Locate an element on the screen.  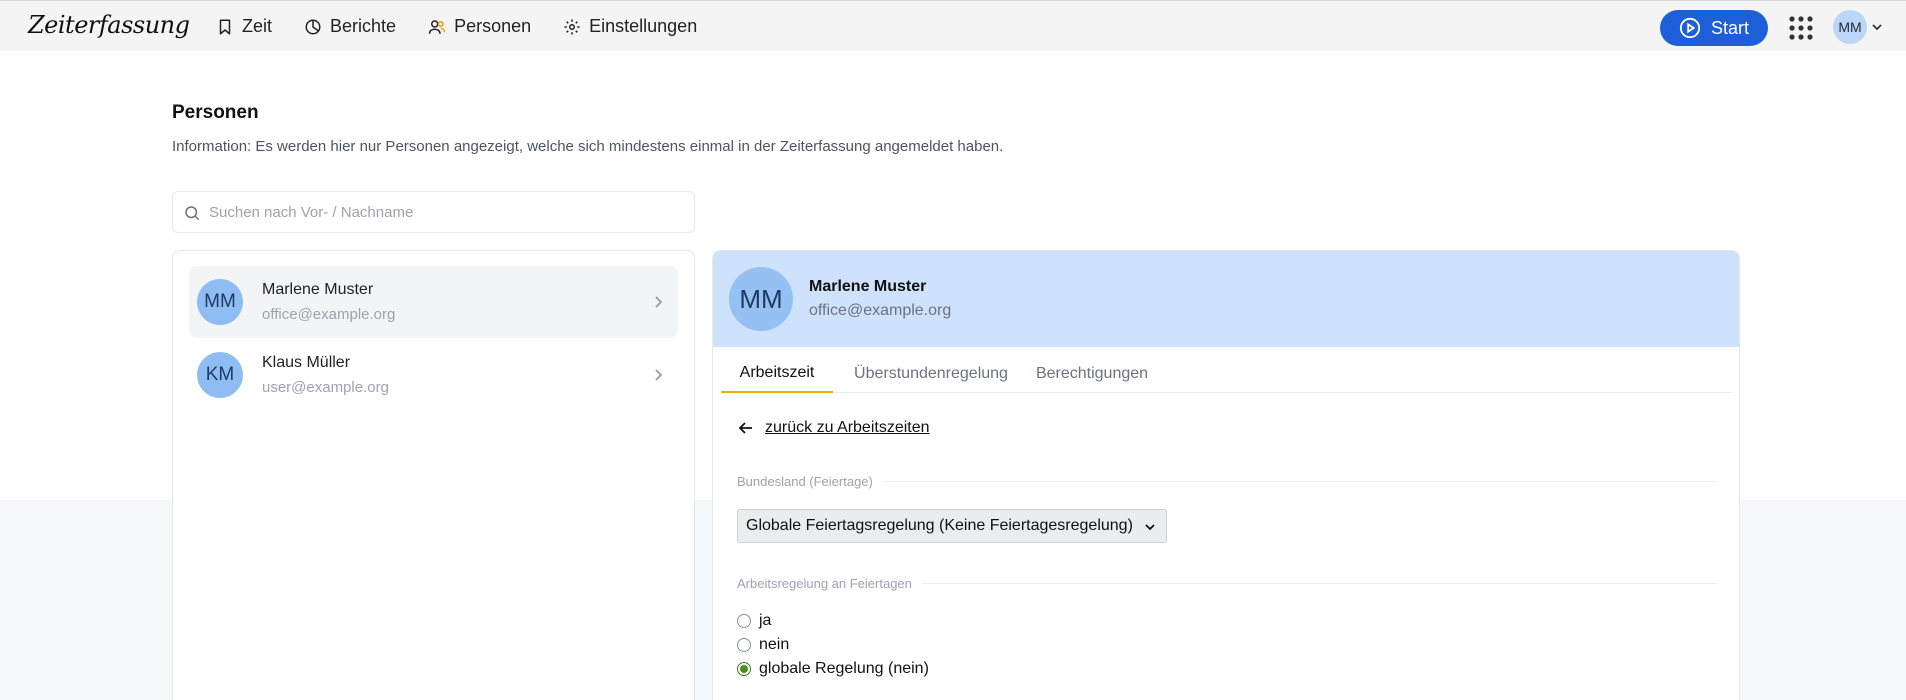
start-button: Start is located at coordinates (1714, 28).